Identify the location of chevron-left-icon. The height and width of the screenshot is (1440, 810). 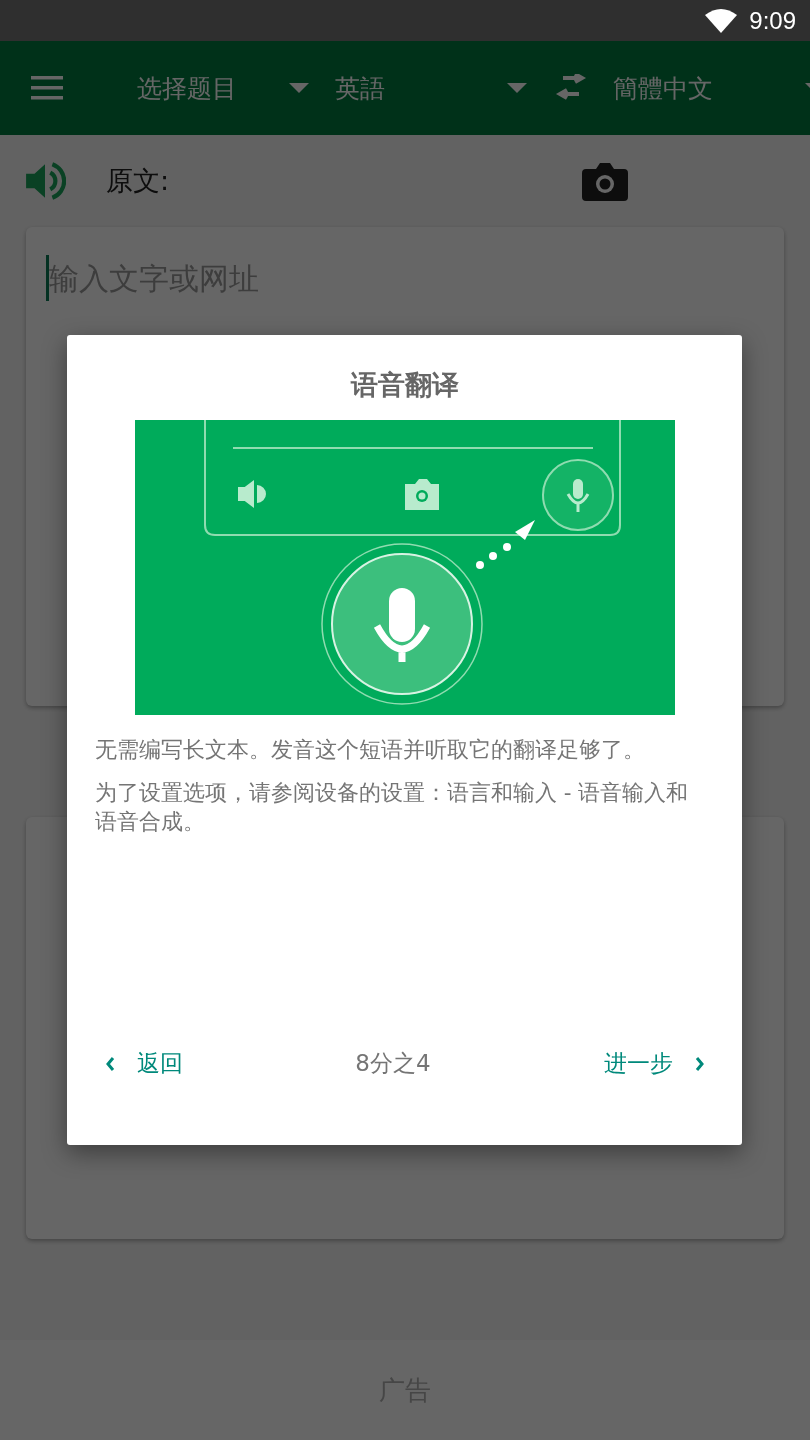
(109, 1063).